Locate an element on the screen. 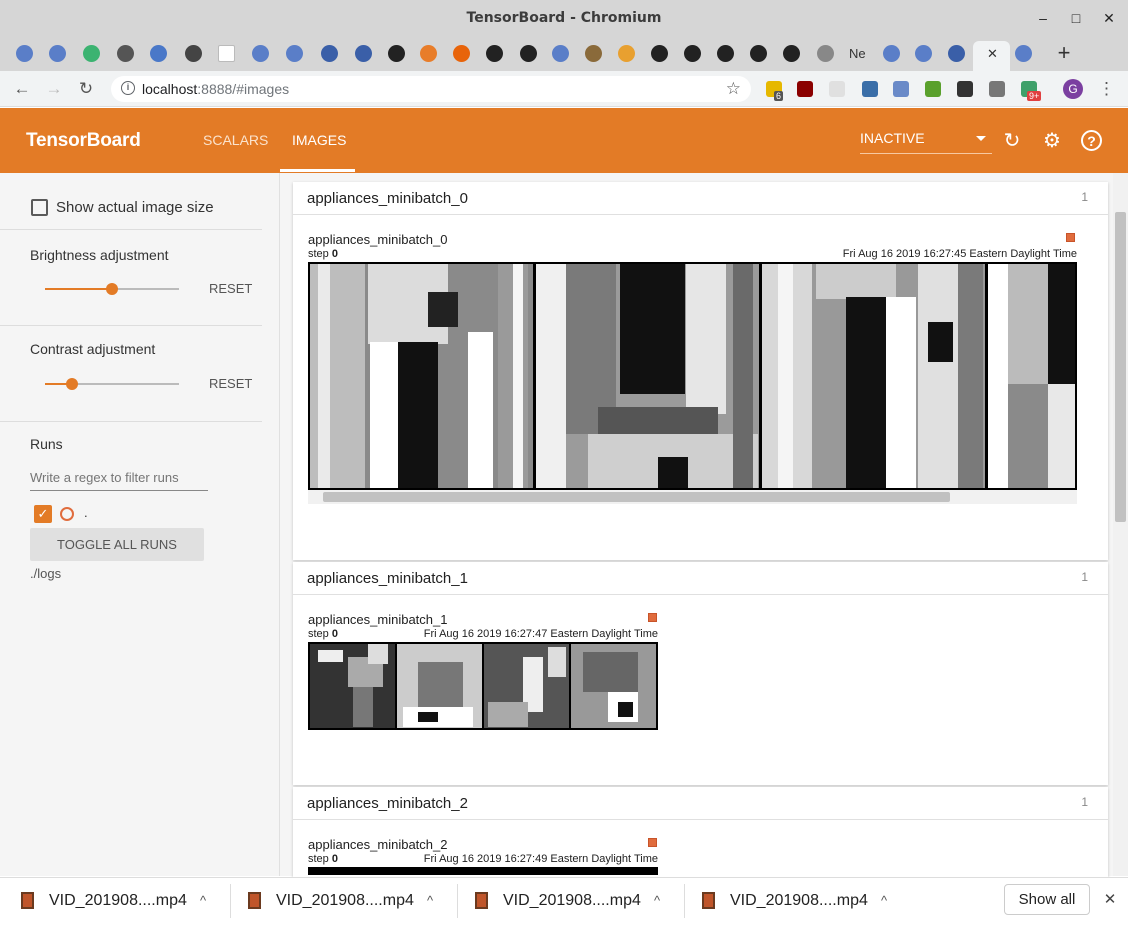 This screenshot has height=925, width=1128. show-actual-size-checkbox is located at coordinates (39, 207).